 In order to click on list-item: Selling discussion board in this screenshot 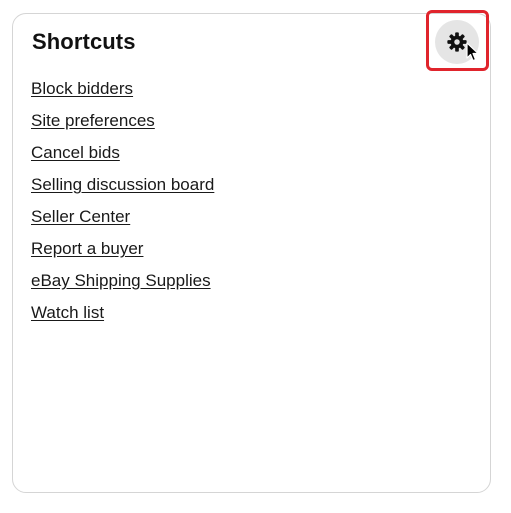, I will do `click(122, 190)`.